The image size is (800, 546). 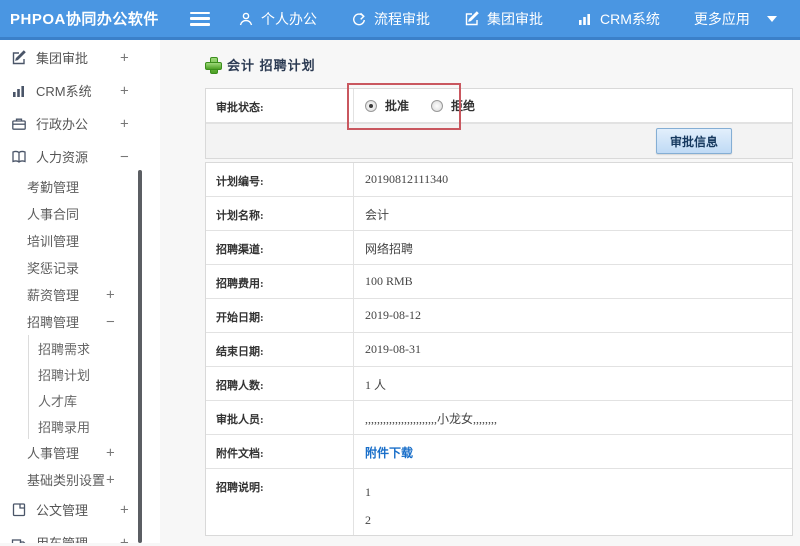 I want to click on sidebar-item: CRM系统 +, so click(x=80, y=90).